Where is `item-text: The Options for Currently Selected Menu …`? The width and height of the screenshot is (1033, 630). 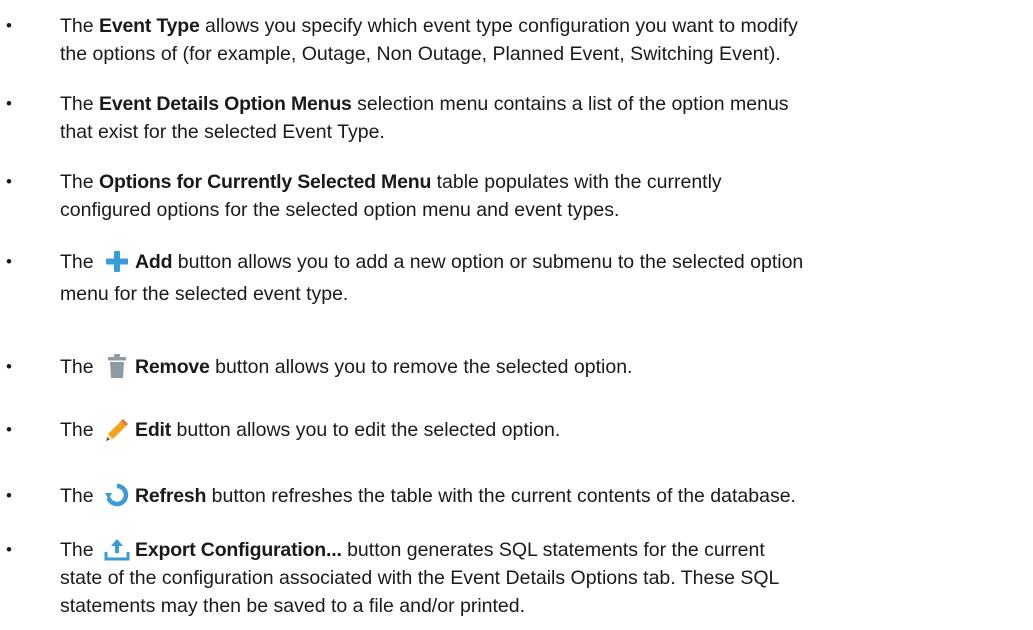
item-text: The Options for Currently Selected Menu … is located at coordinates (545, 196).